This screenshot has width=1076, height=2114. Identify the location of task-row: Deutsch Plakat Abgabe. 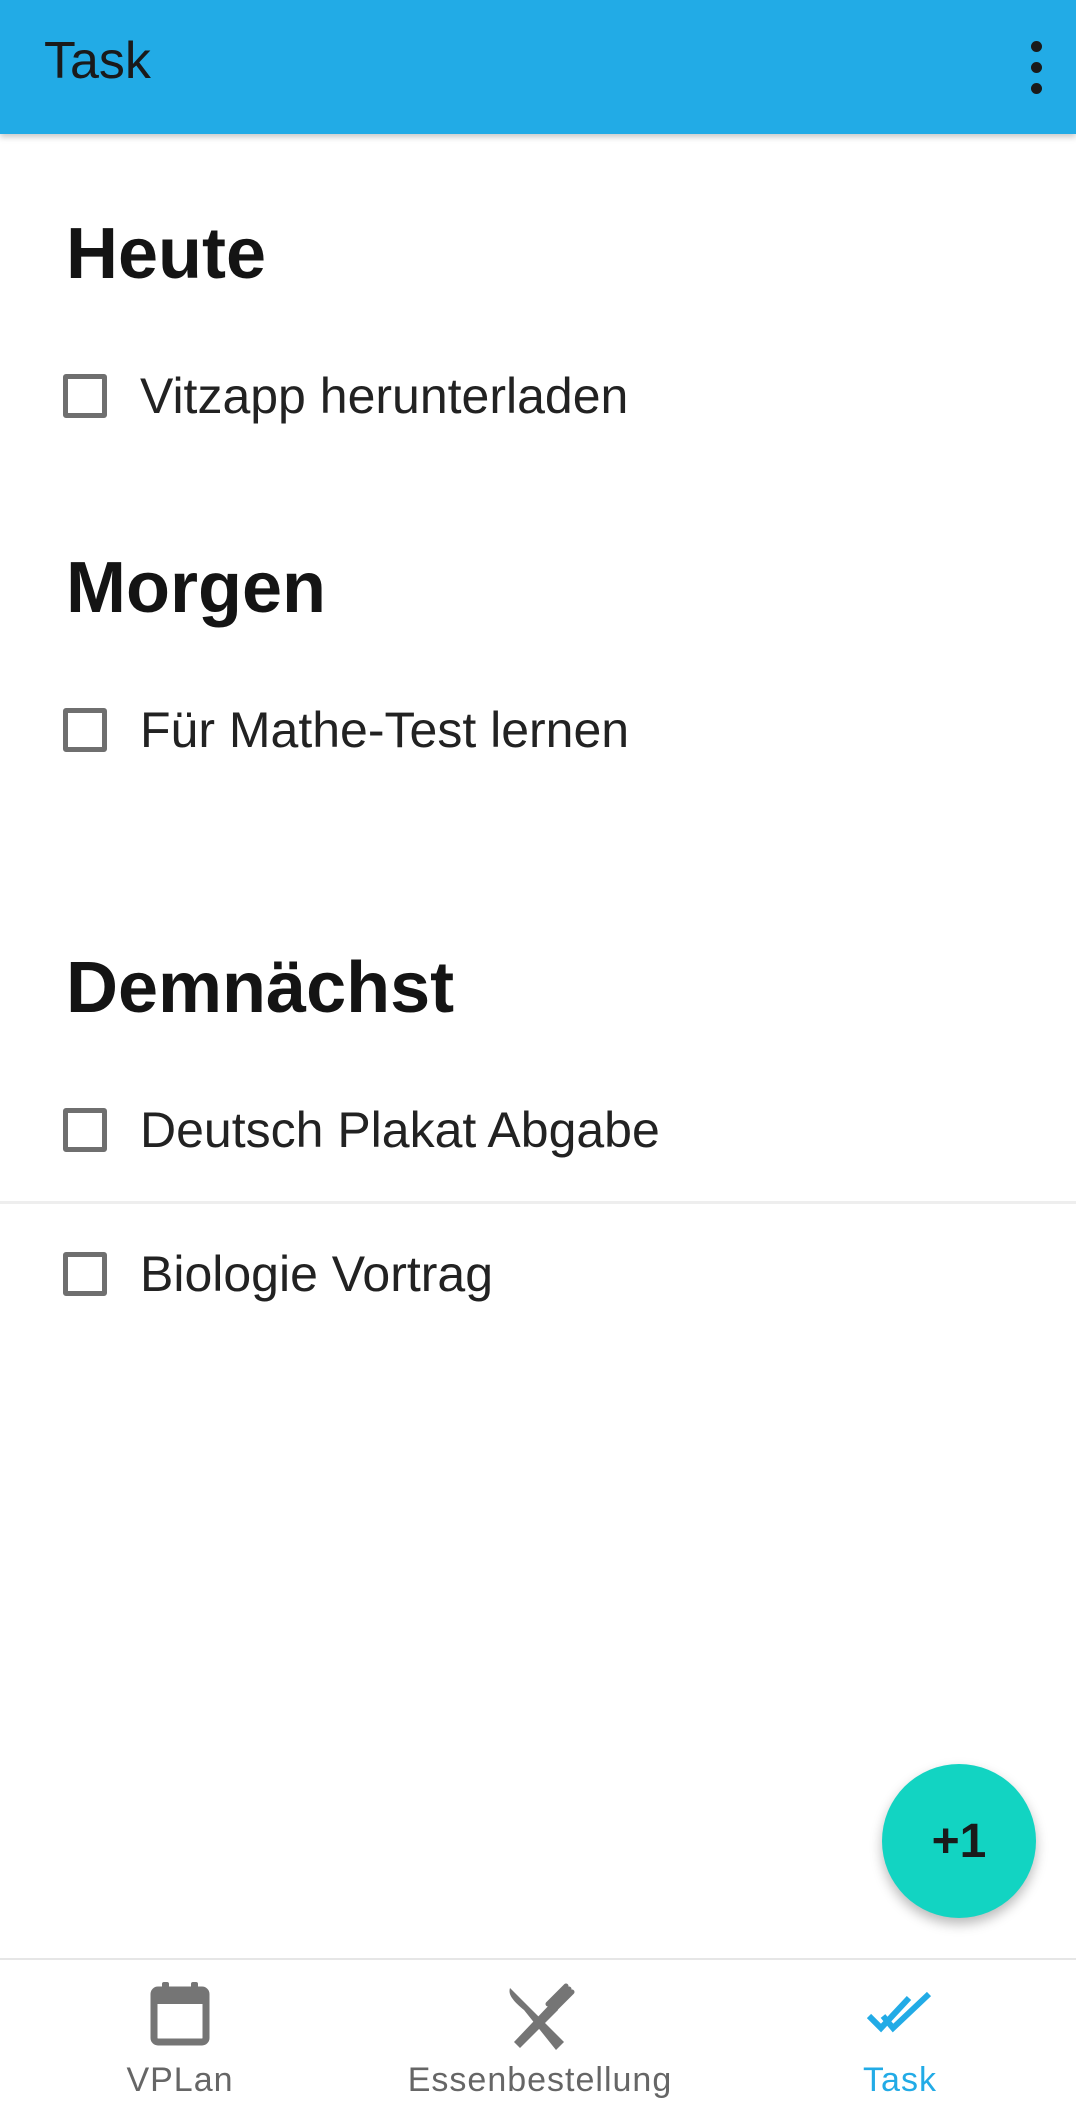
(538, 1130).